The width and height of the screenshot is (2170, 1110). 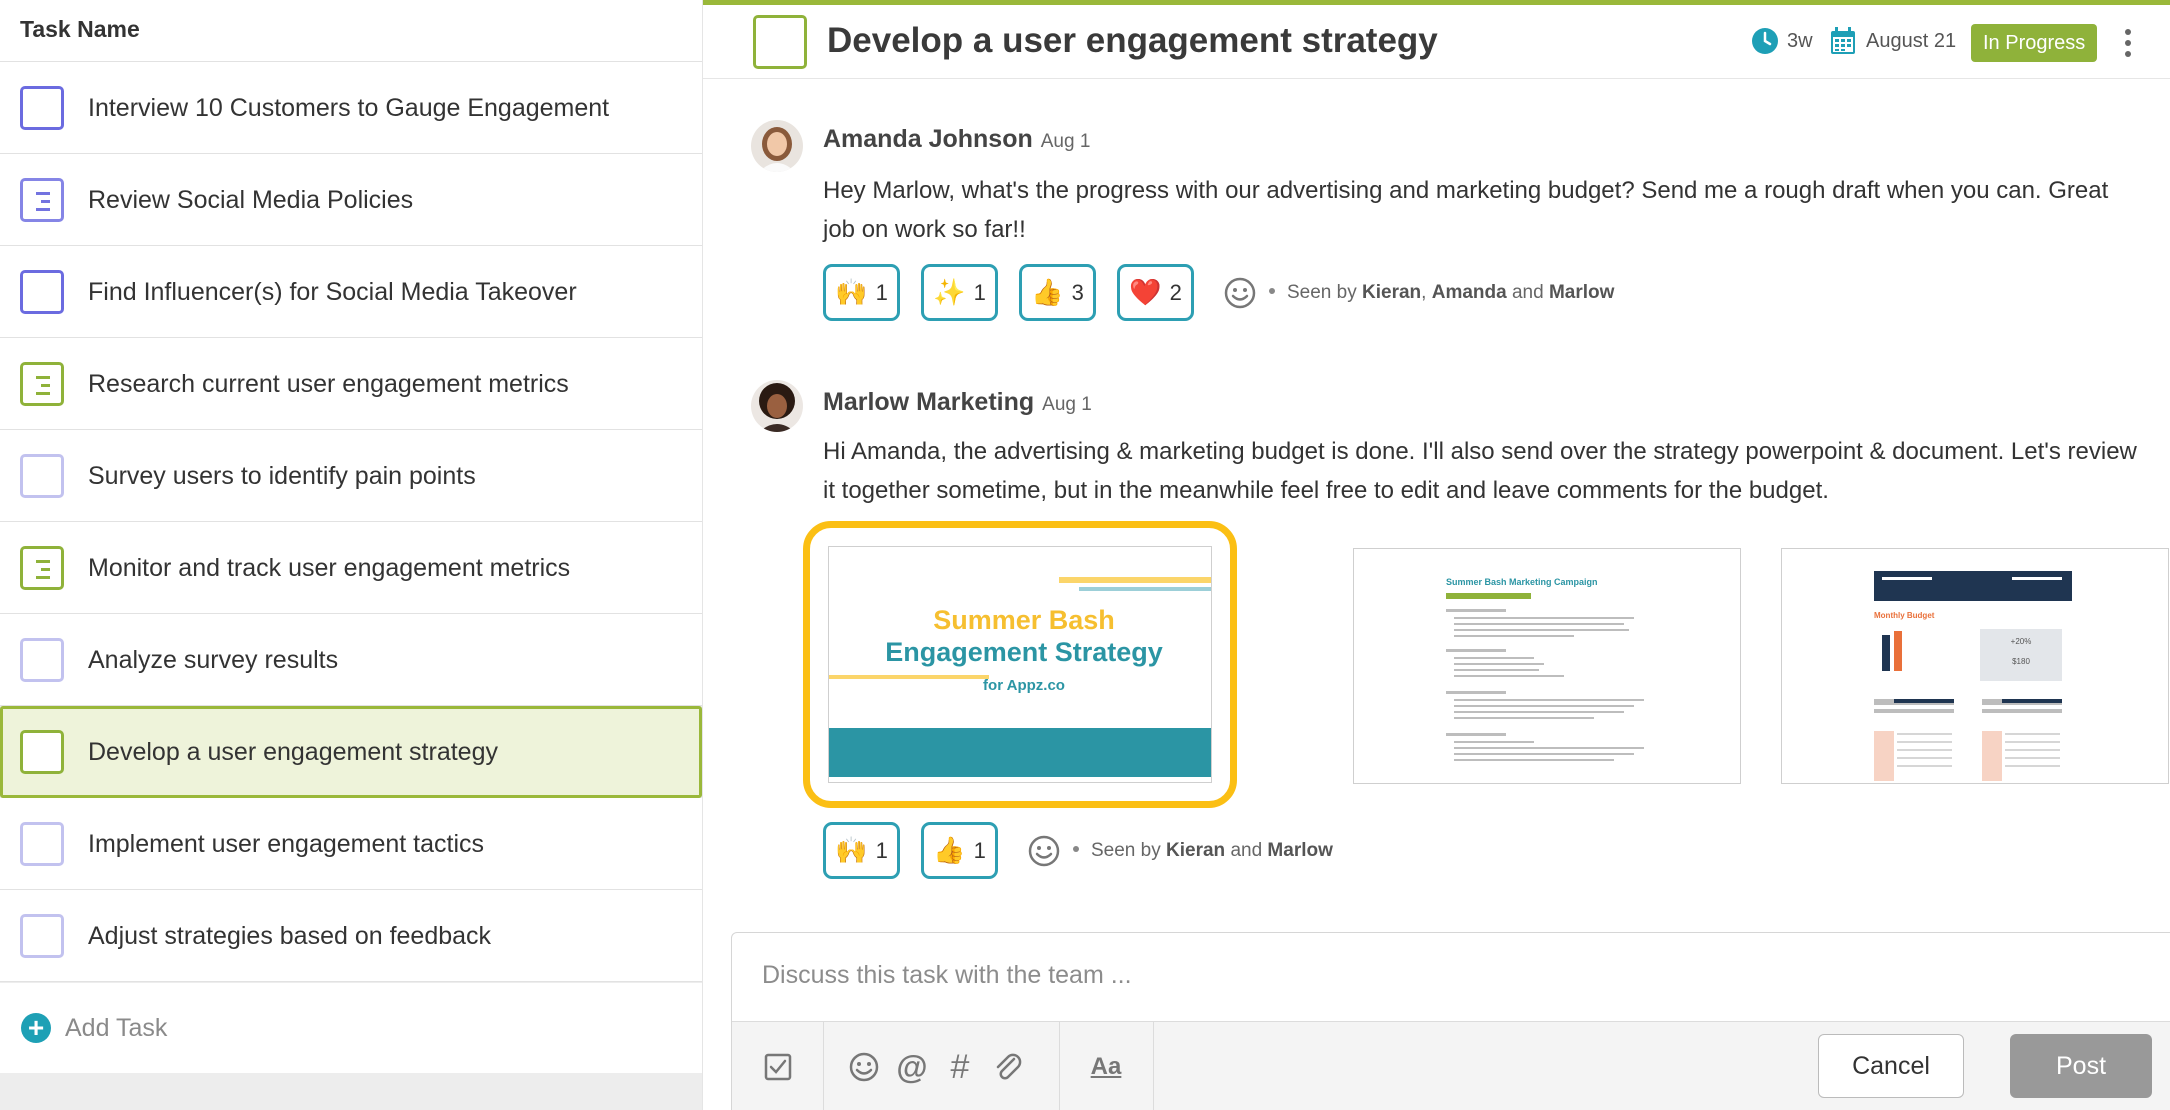 I want to click on checklist-icon, so click(x=778, y=1067).